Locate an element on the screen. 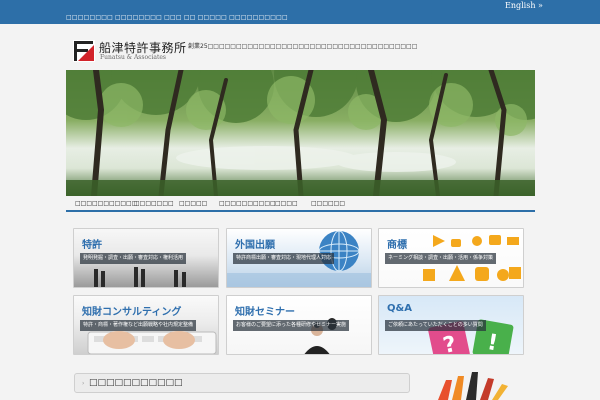 Image resolution: width=600 pixels, height=400 pixels. tile-subtitle: ご依頼にあたっていただくことの多い質問 is located at coordinates (435, 325).